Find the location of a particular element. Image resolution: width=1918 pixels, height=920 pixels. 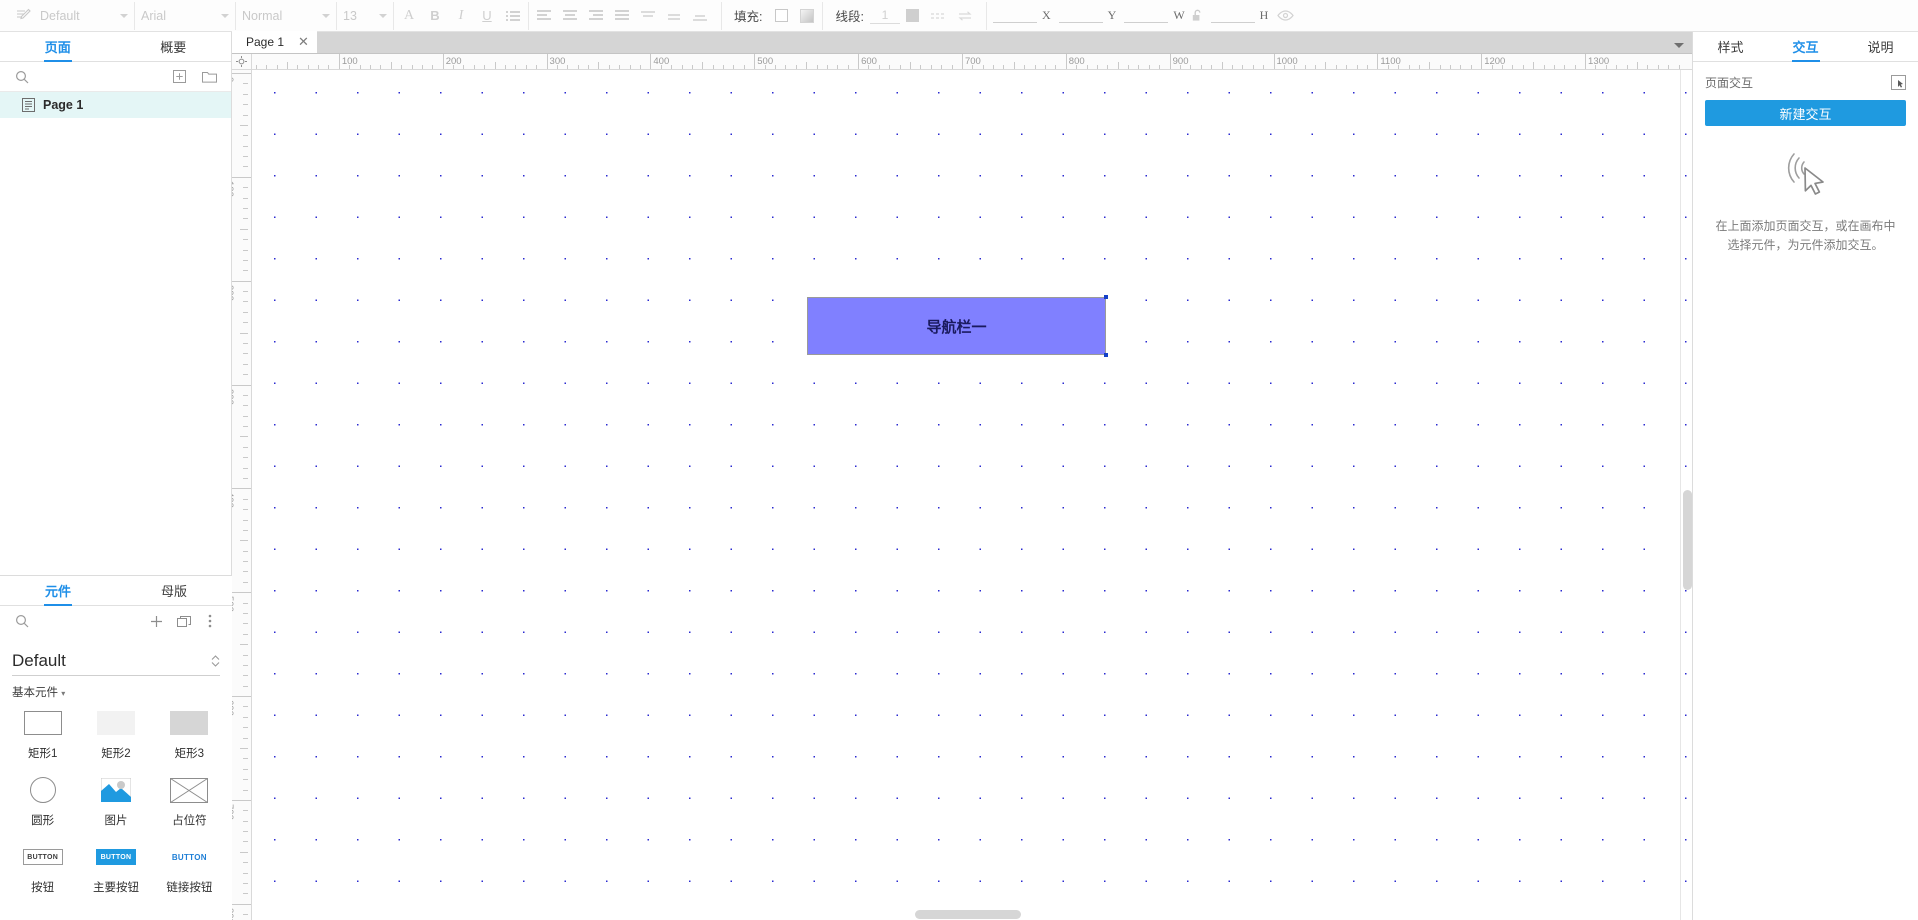

tab-pages: 页面 is located at coordinates (58, 46).